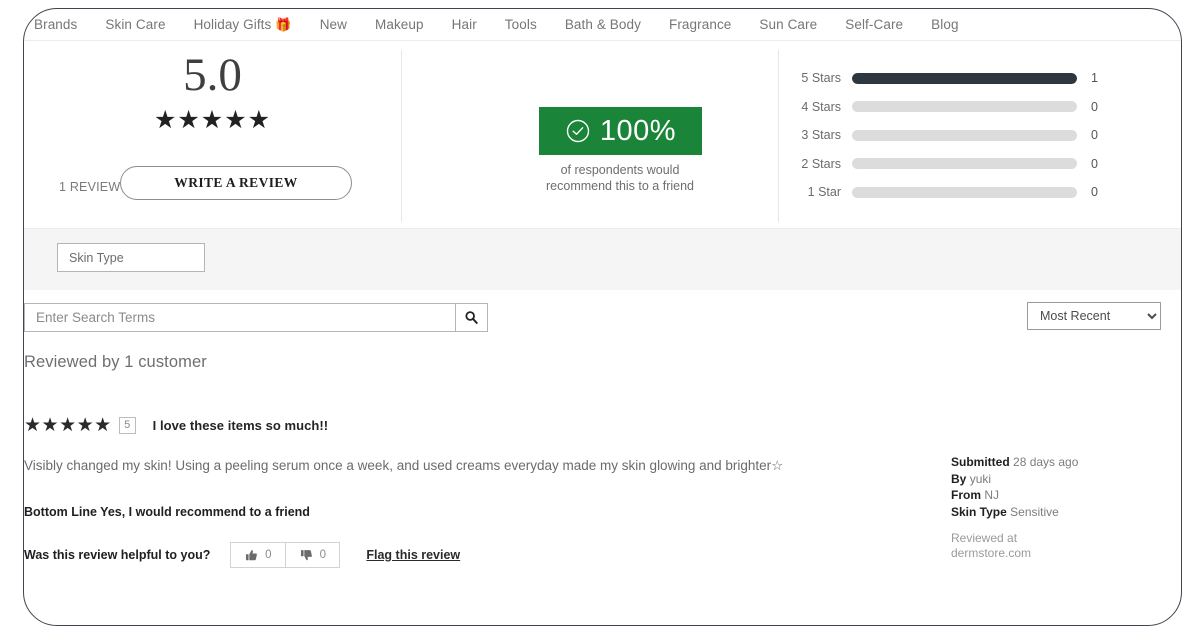  What do you see at coordinates (578, 131) in the screenshot?
I see `check-circle-icon` at bounding box center [578, 131].